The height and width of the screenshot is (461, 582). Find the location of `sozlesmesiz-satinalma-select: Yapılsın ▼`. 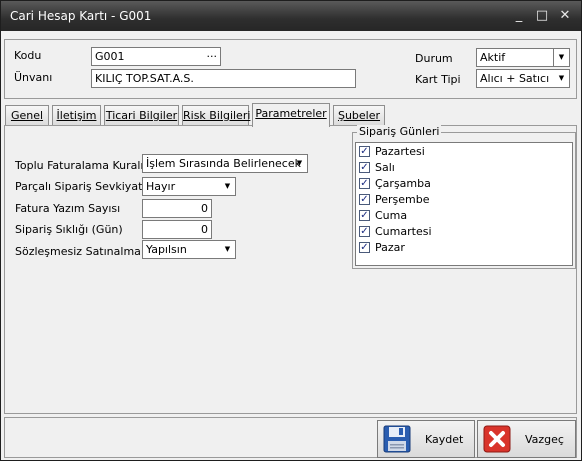

sozlesmesiz-satinalma-select: Yapılsın ▼ is located at coordinates (189, 249).